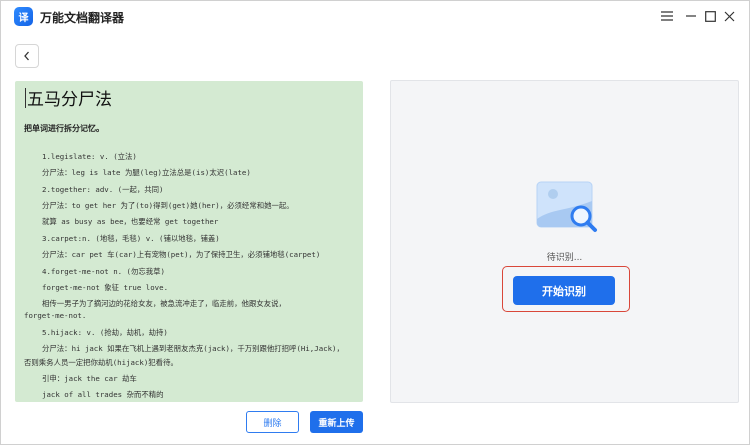 The image size is (750, 445). I want to click on title-bar: 译 万能文档翻译器, so click(375, 17).